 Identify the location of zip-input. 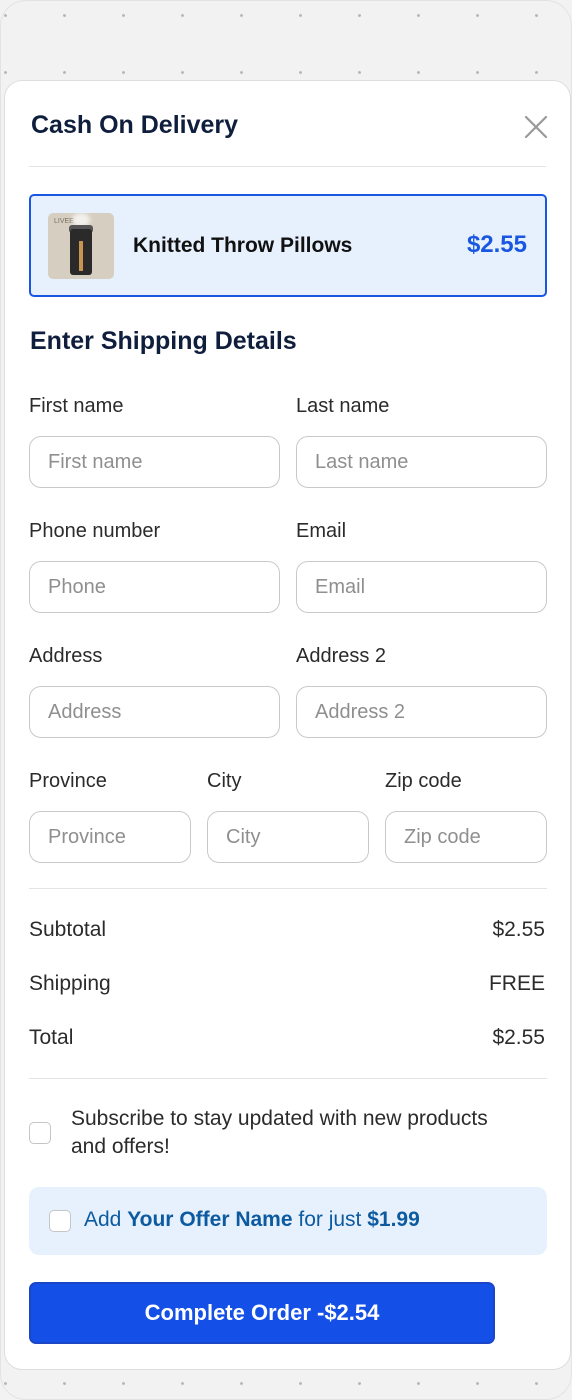
(466, 837).